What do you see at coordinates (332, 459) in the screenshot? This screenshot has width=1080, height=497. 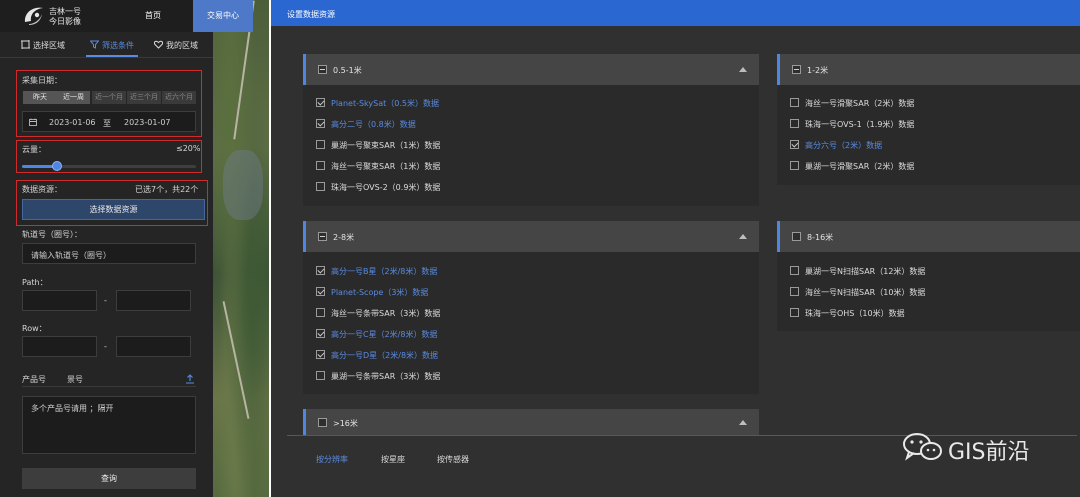 I see `tab-by-resolution: 按分辨率` at bounding box center [332, 459].